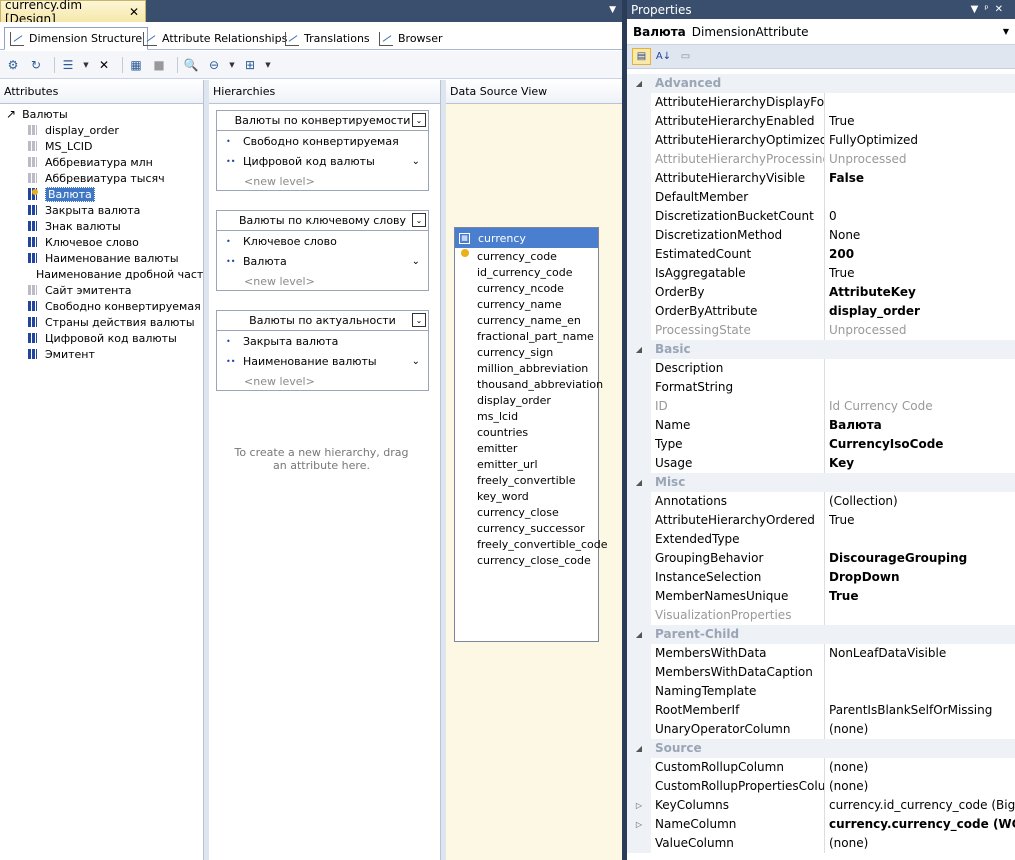  Describe the element at coordinates (322, 141) in the screenshot. I see `hierarchy-level: • Свободно конвертируемая` at that location.